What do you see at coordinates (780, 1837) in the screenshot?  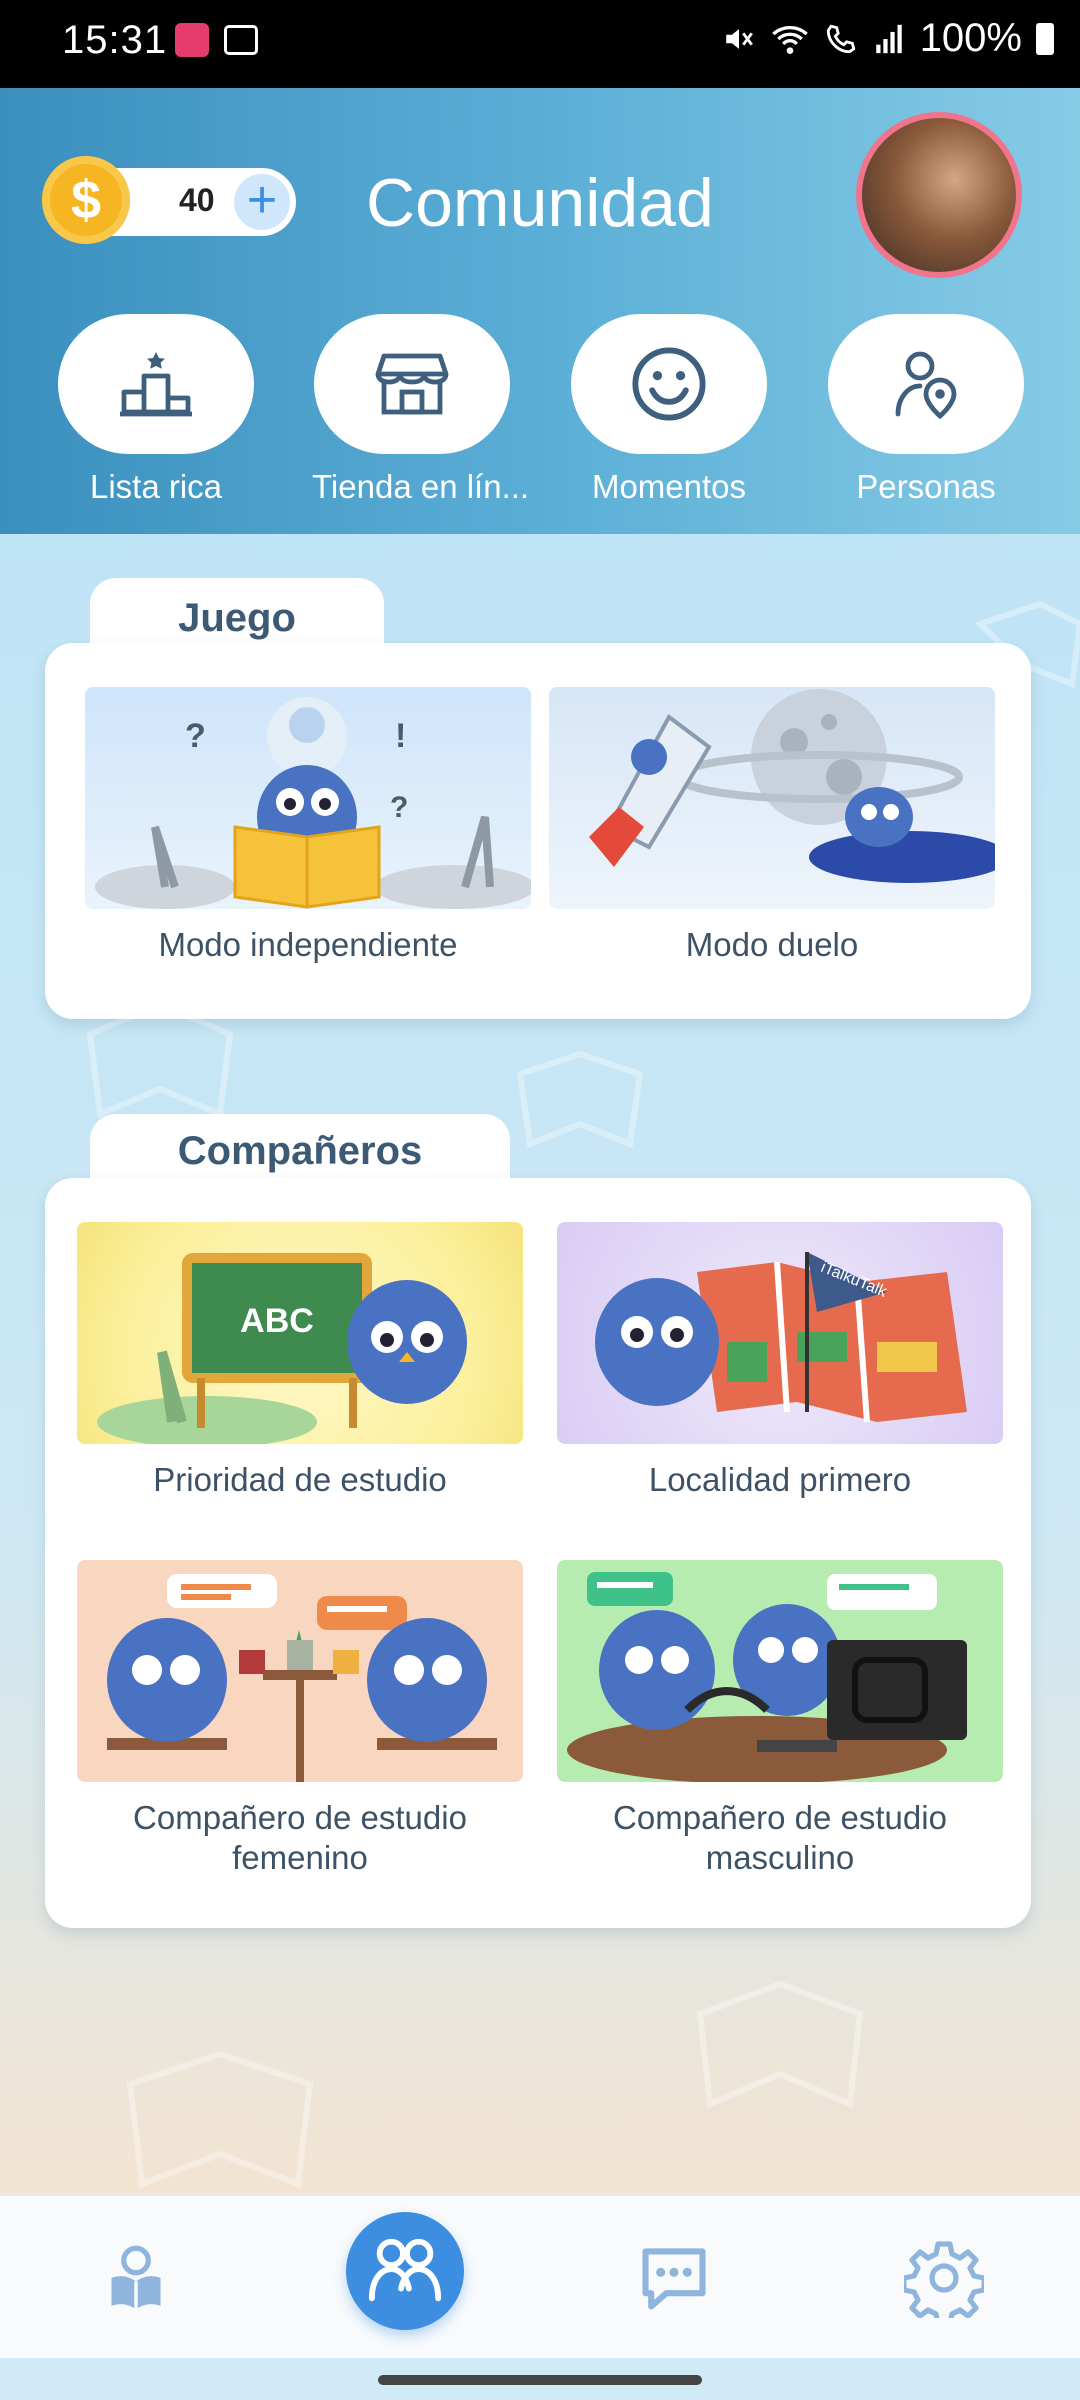 I see `partner-option-label: Compañero de estudio masculino` at bounding box center [780, 1837].